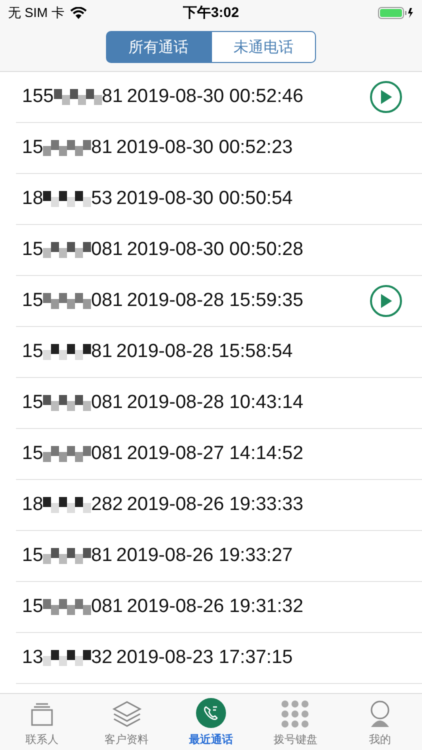 The image size is (422, 750). Describe the element at coordinates (396, 13) in the screenshot. I see `battery-icon` at that location.